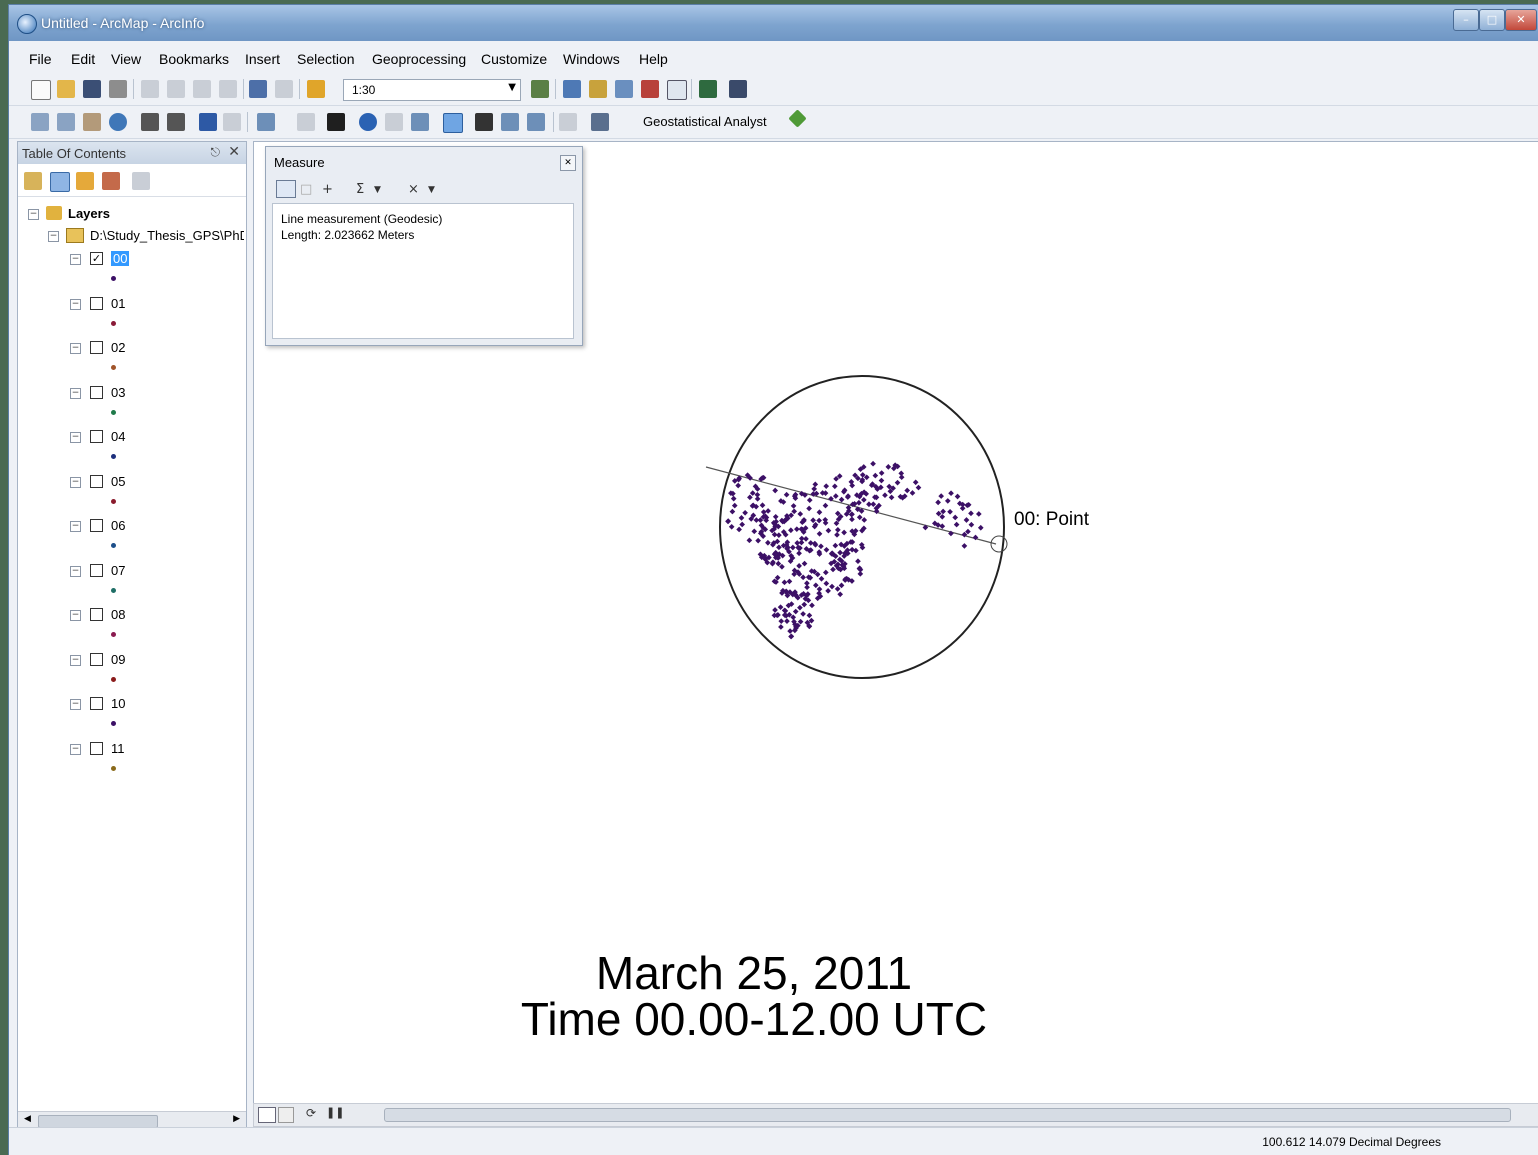 This screenshot has width=1538, height=1155. Describe the element at coordinates (708, 89) in the screenshot. I see `modelbuilder-icon` at that location.